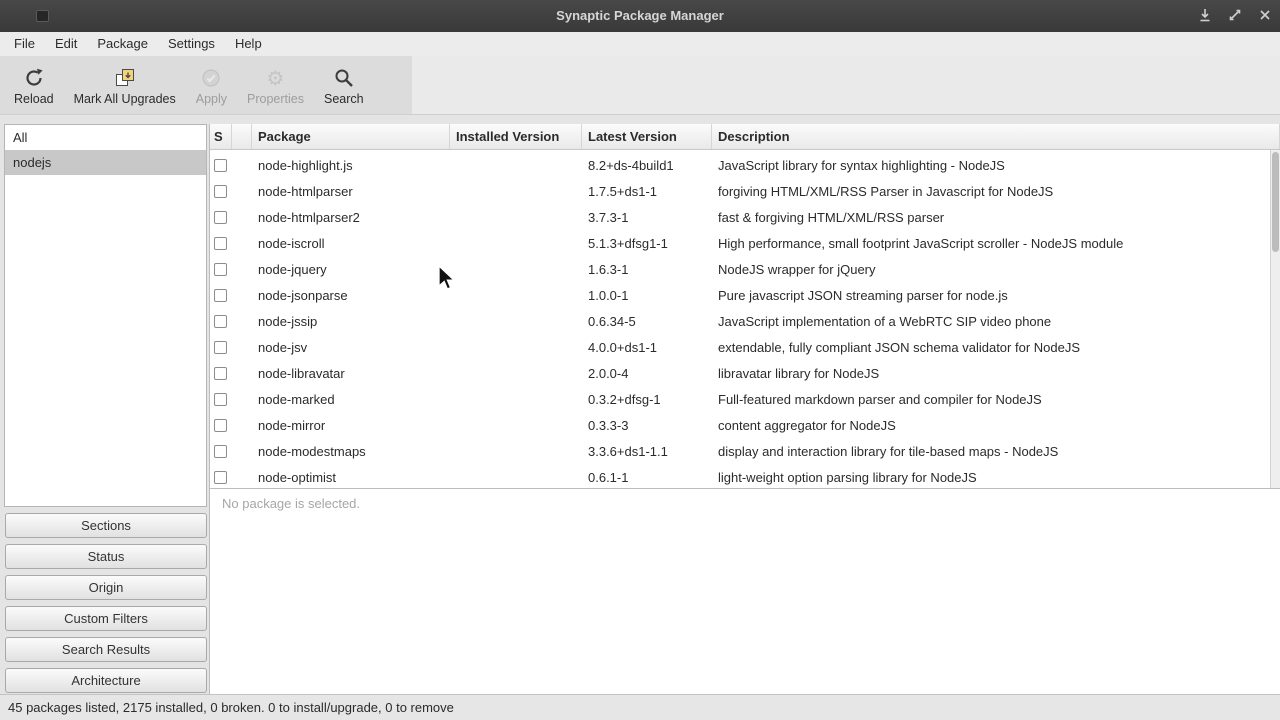 The height and width of the screenshot is (720, 1280). What do you see at coordinates (66, 44) in the screenshot?
I see `menu-item-edit: Edit` at bounding box center [66, 44].